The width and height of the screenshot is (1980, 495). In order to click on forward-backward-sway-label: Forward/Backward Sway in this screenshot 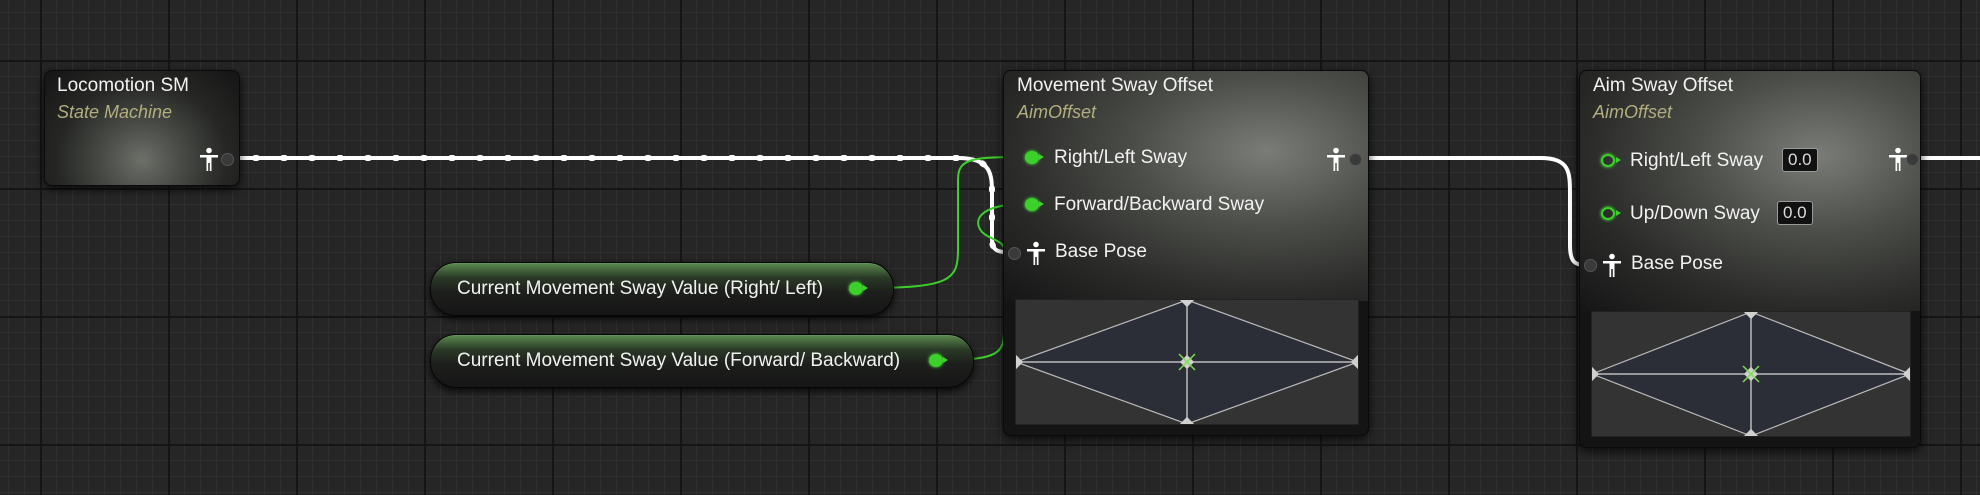, I will do `click(1159, 204)`.